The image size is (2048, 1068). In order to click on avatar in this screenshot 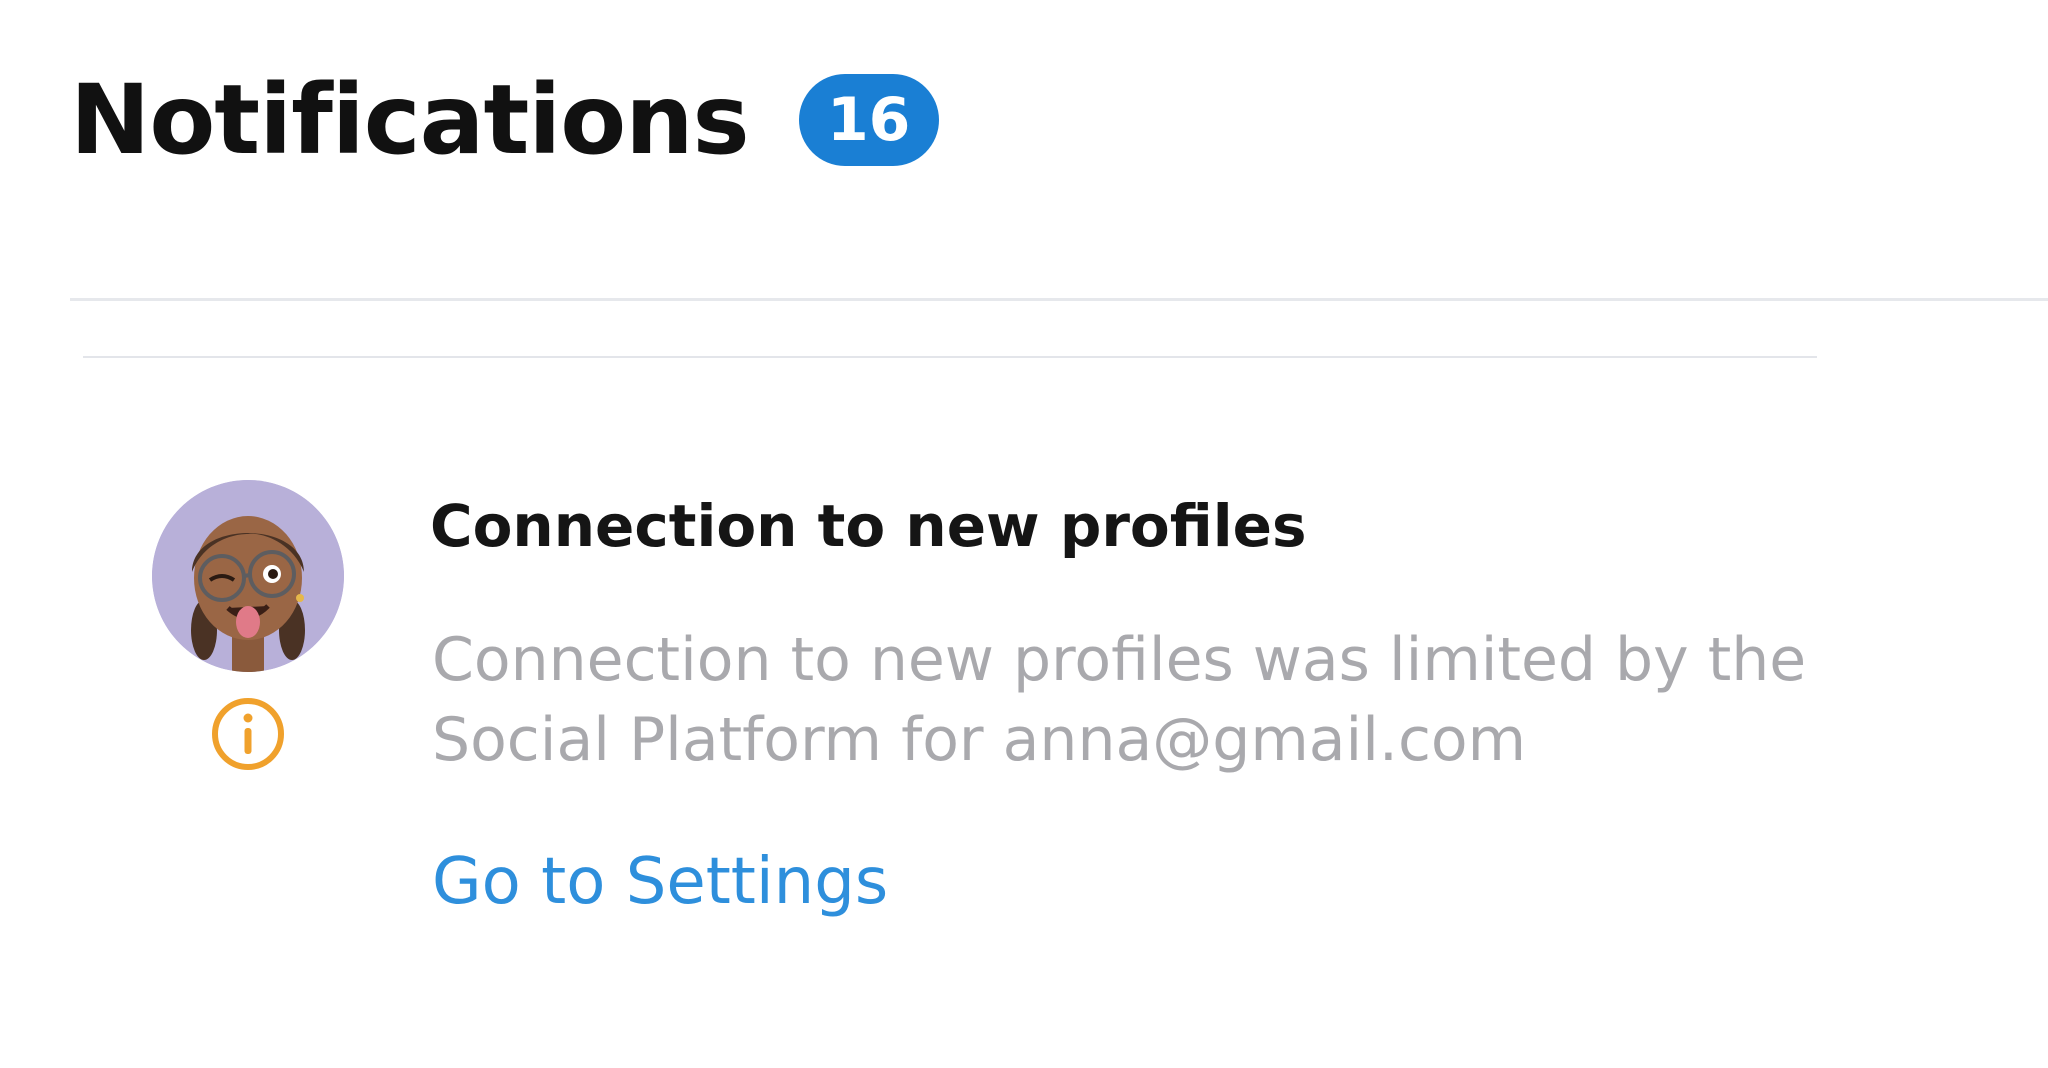, I will do `click(248, 576)`.